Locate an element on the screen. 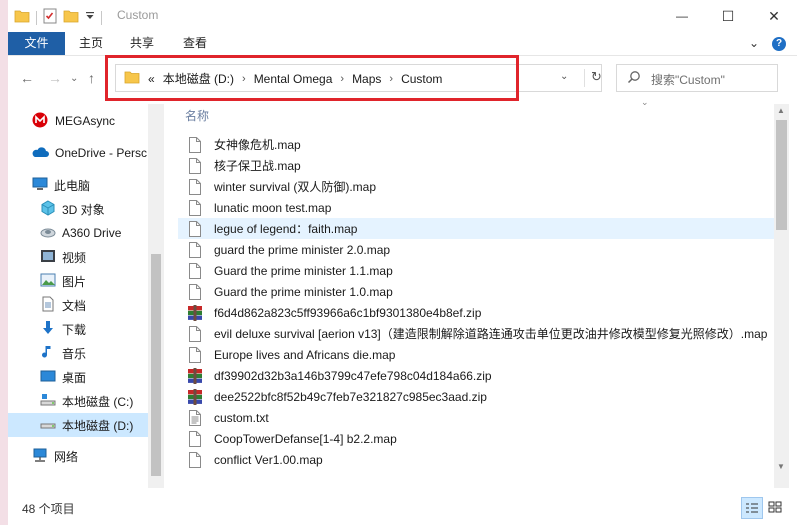 The height and width of the screenshot is (525, 797). tab-file: 文件 is located at coordinates (36, 43).